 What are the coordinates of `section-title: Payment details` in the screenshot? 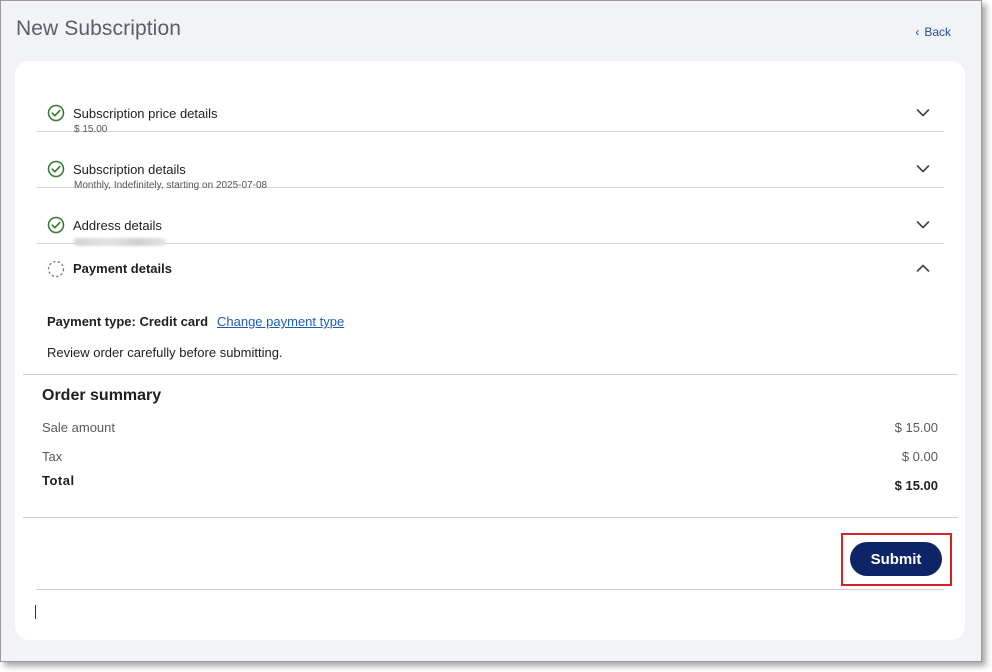 It's located at (122, 268).